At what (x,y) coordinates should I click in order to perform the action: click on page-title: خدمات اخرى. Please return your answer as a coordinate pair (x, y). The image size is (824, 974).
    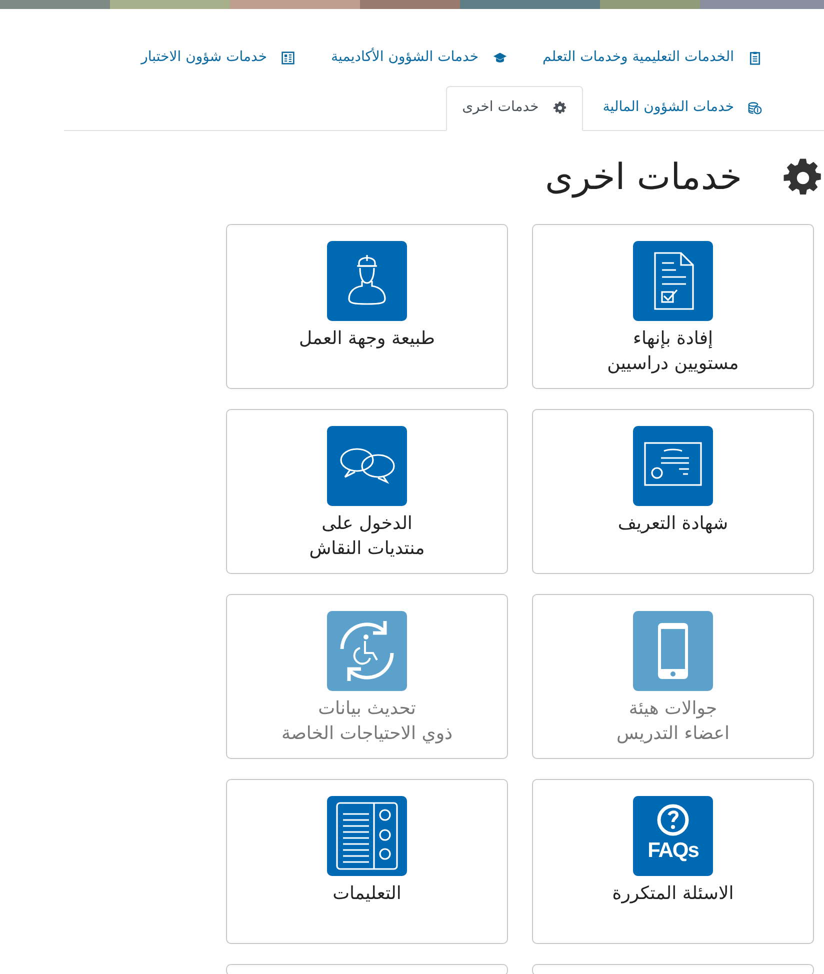
    Looking at the image, I should click on (643, 178).